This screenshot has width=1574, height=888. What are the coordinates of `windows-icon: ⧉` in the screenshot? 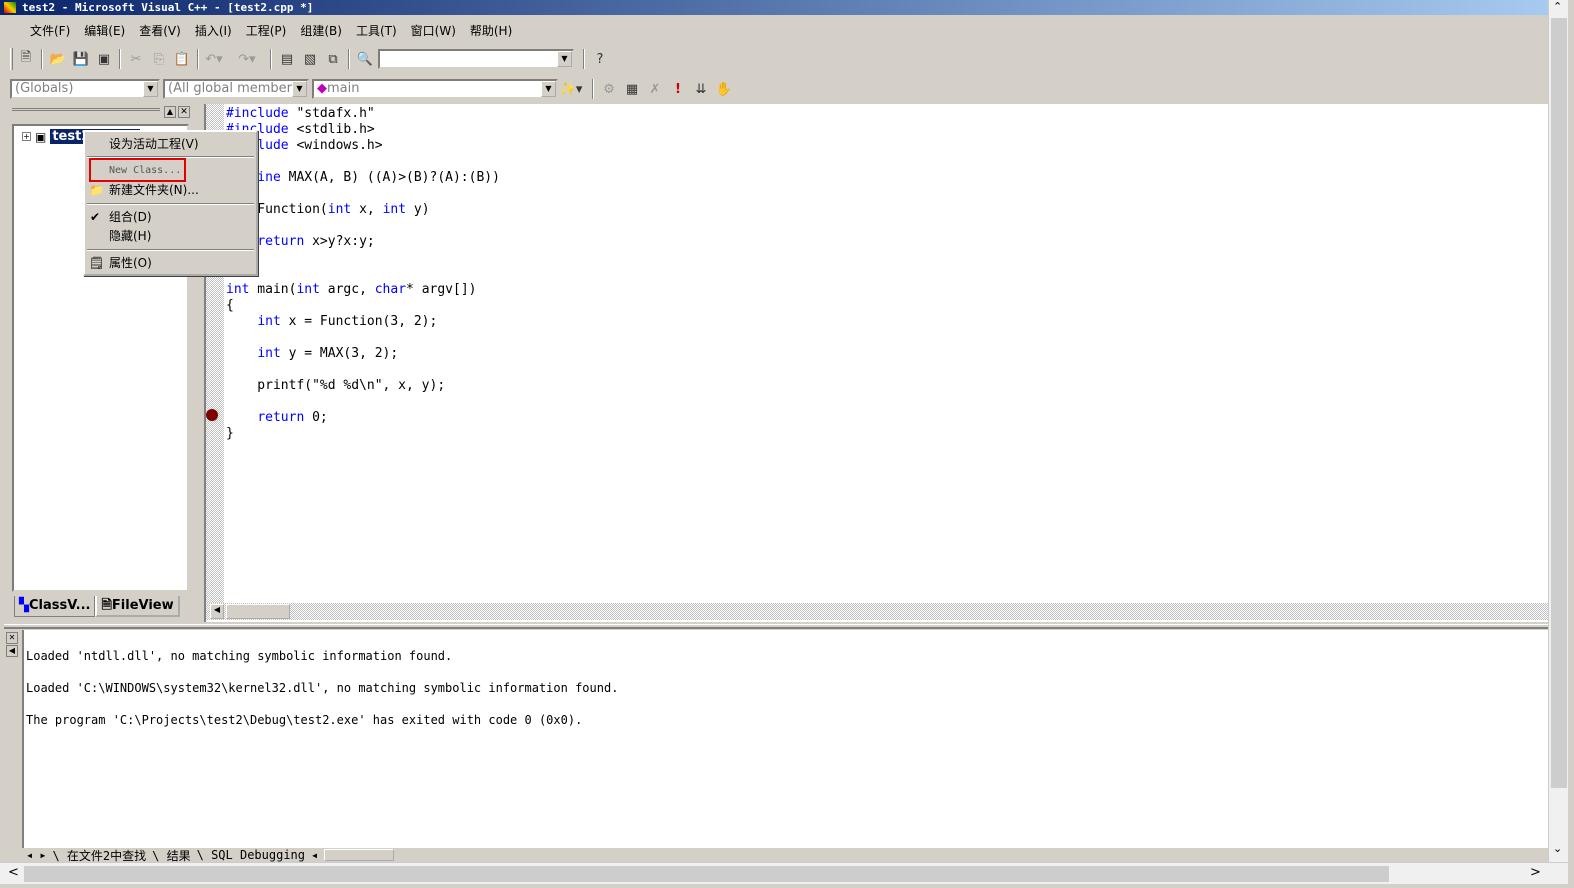 It's located at (333, 59).